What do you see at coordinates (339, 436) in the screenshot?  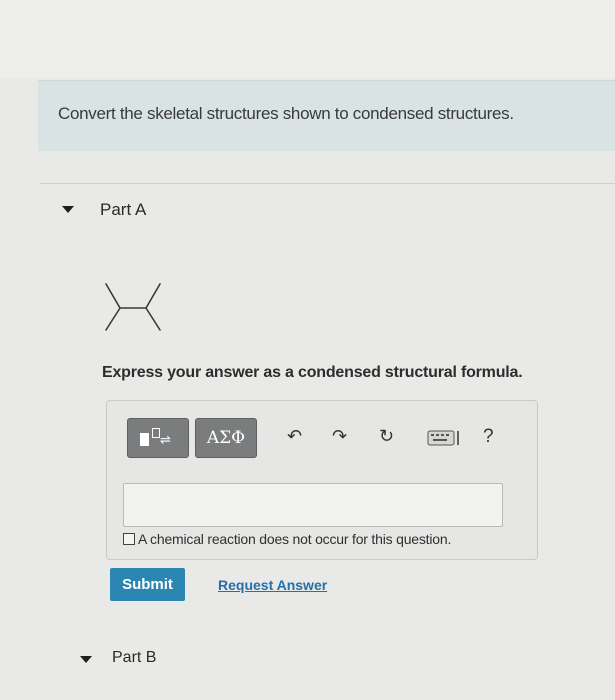 I see `redo-icon: ↷` at bounding box center [339, 436].